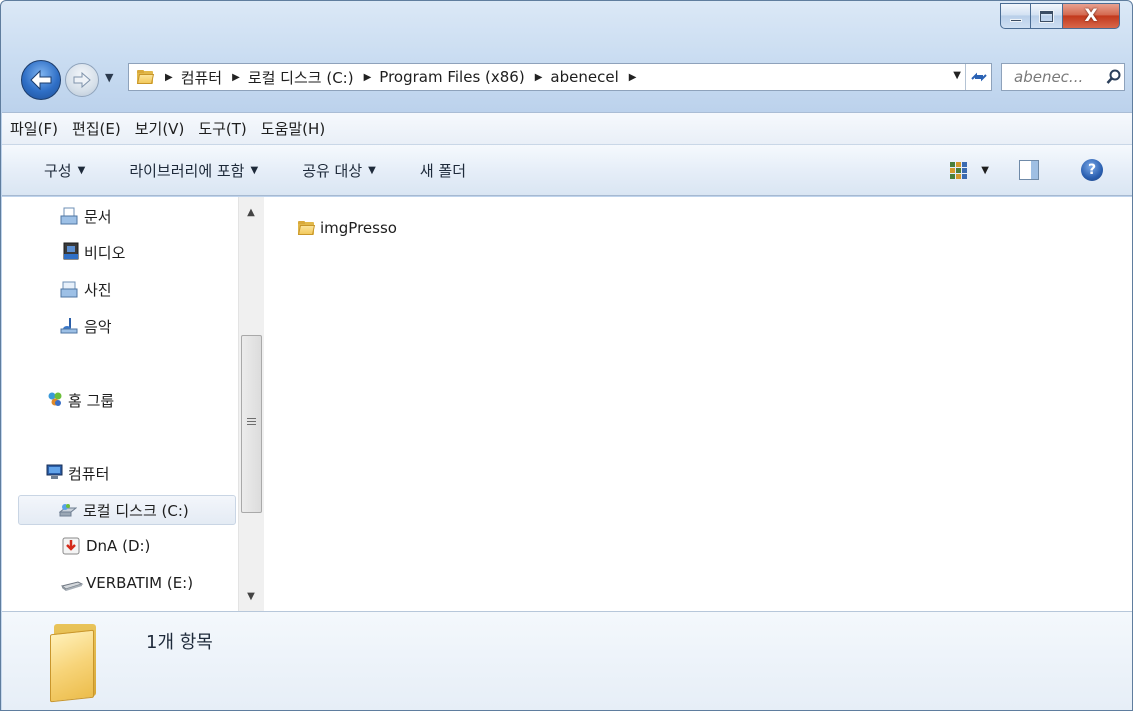  I want to click on nav-item-computer: 컴퓨터, so click(120, 473).